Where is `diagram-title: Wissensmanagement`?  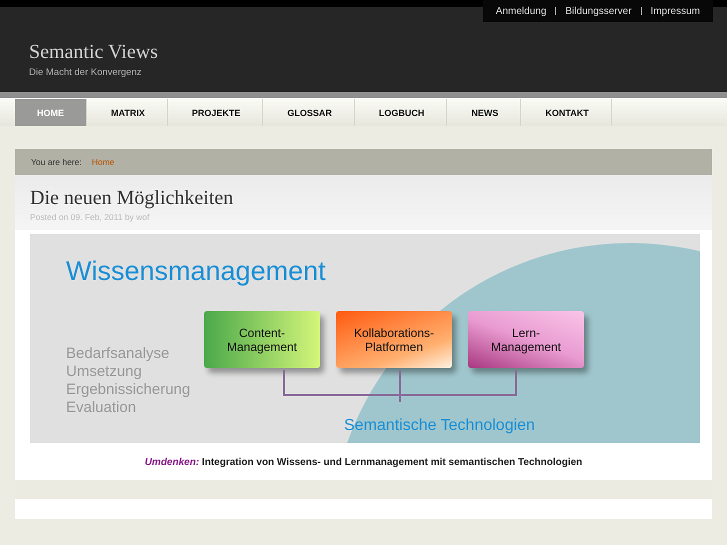
diagram-title: Wissensmanagement is located at coordinates (196, 271).